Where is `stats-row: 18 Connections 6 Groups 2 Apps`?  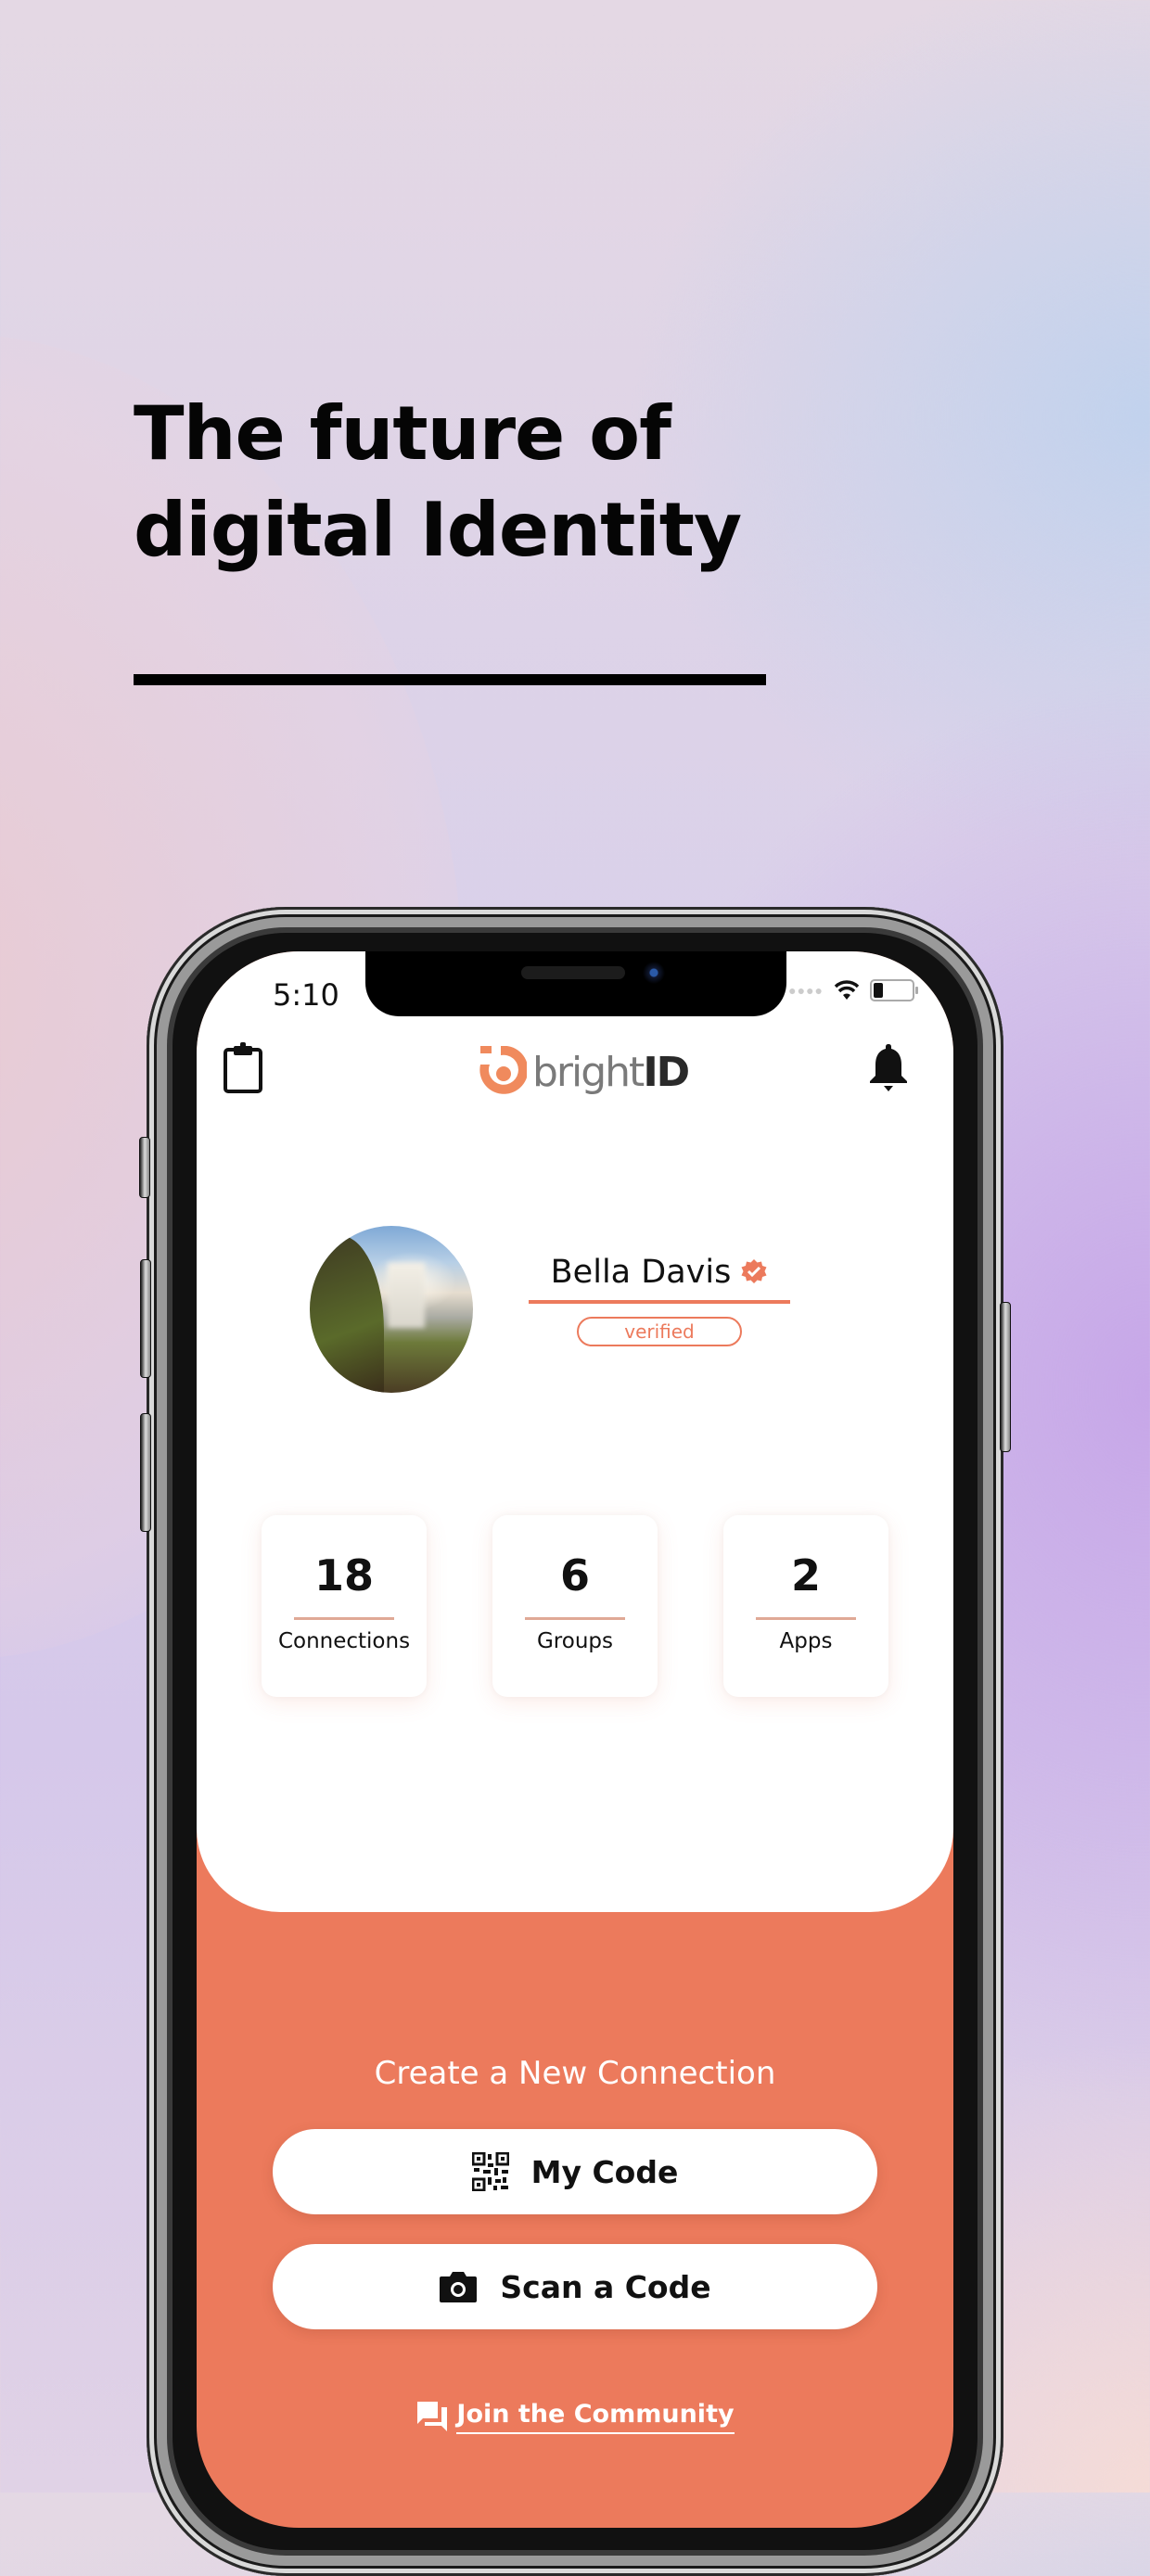
stats-row: 18 Connections 6 Groups 2 Apps is located at coordinates (575, 1606).